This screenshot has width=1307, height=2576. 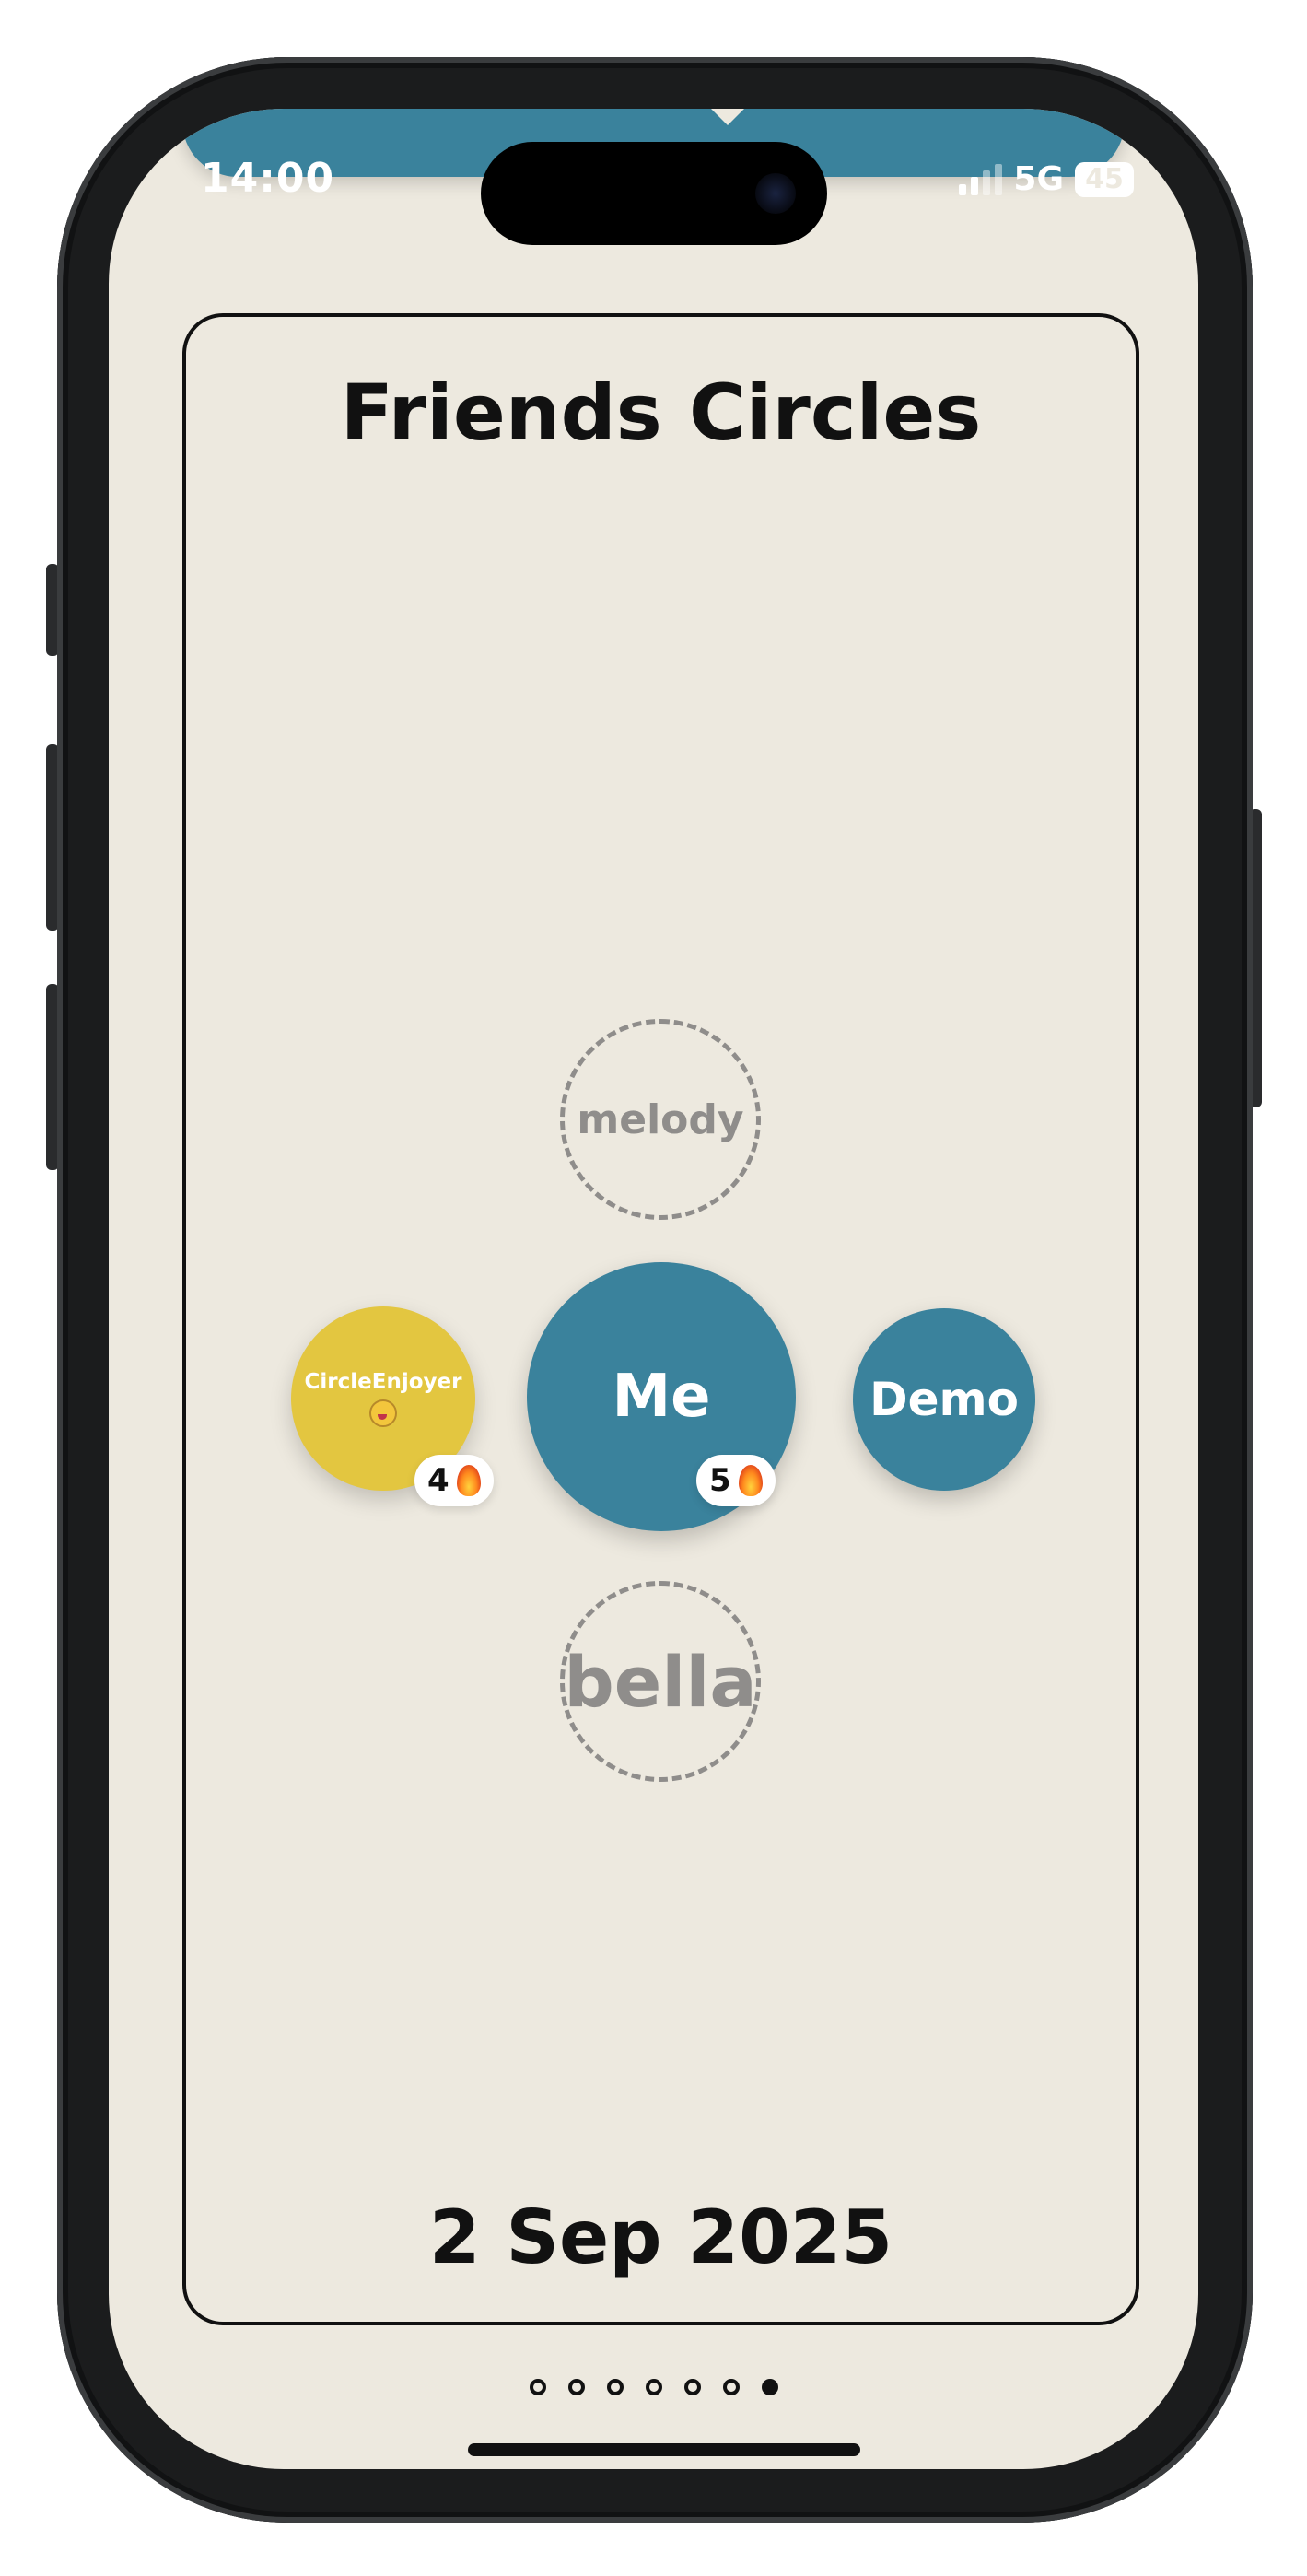 I want to click on friend-name: Demo, so click(x=944, y=1399).